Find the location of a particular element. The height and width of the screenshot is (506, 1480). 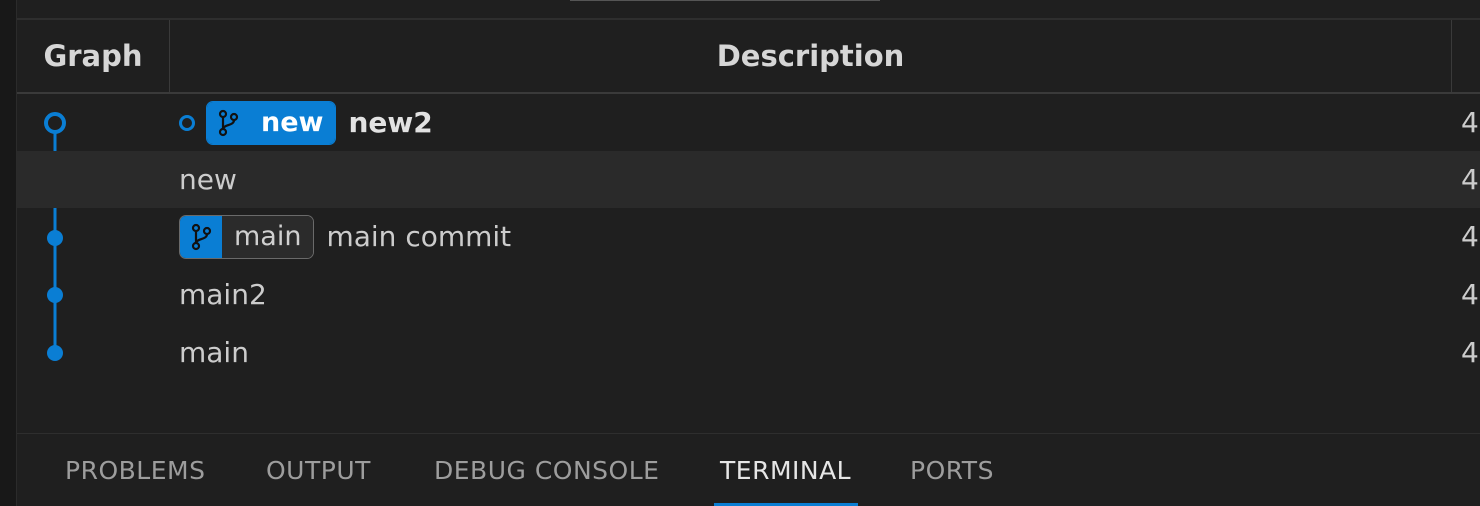

activity-edge is located at coordinates (8, 253).